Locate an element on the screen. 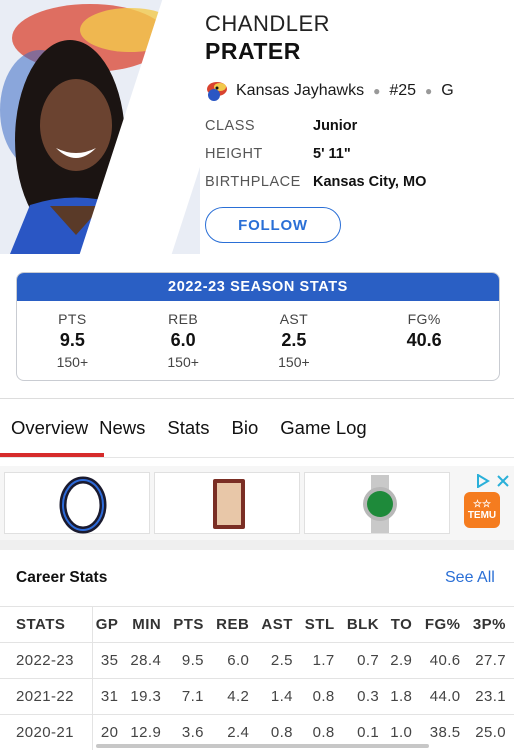  column-header: FG% is located at coordinates (444, 624).